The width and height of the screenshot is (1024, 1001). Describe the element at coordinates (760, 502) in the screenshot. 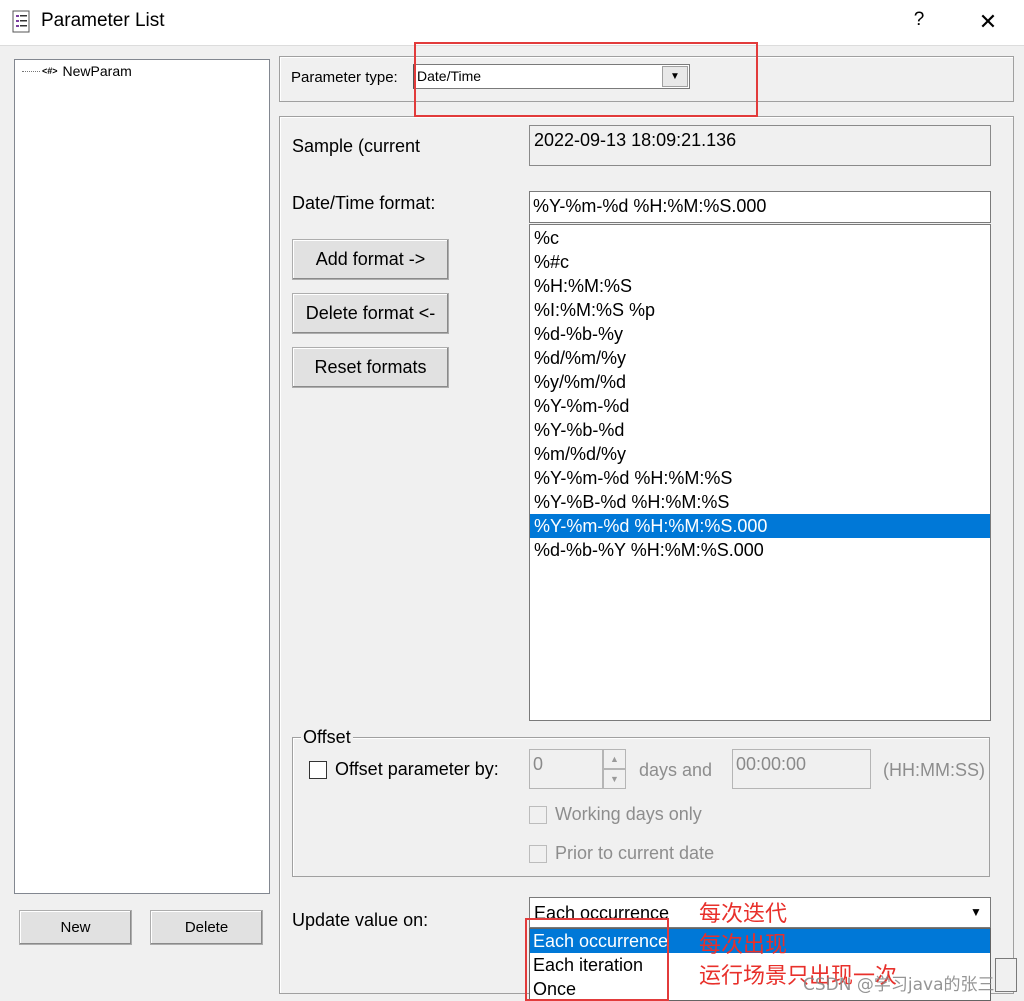

I see `format-list-item: %Y-%B-%d %H:%M:%S` at that location.